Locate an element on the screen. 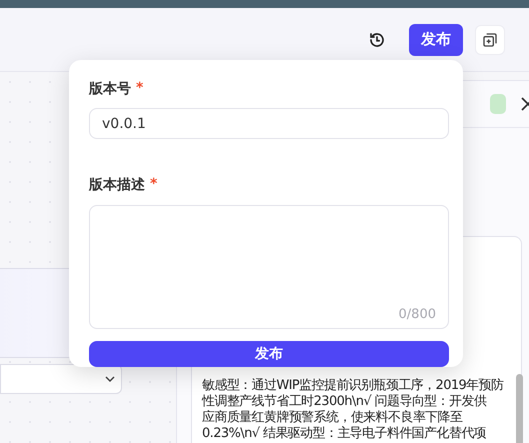  chevron-down-icon is located at coordinates (110, 379).